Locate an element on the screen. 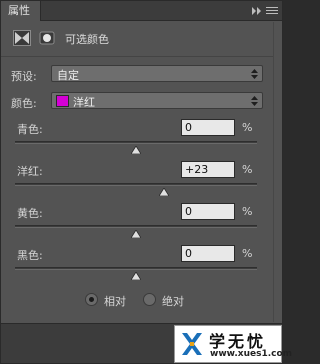 Image resolution: width=320 pixels, height=364 pixels. black-label: 黑色: is located at coordinates (30, 255).